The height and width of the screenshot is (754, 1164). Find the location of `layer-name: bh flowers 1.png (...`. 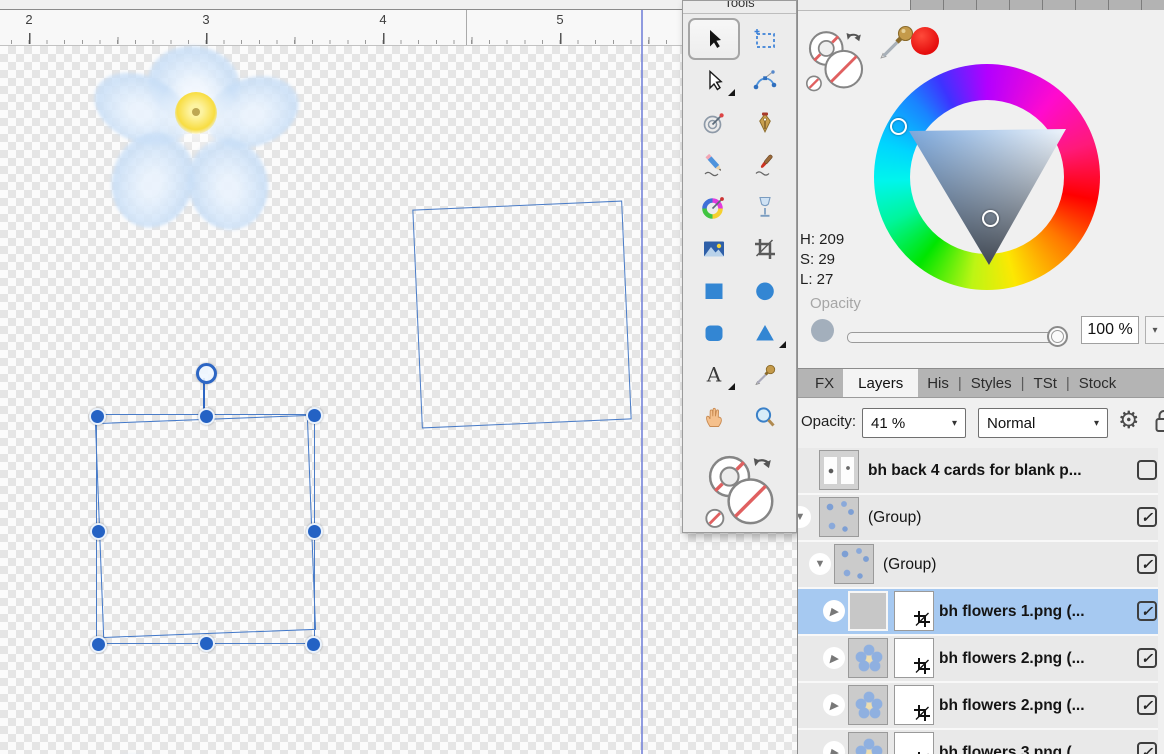

layer-name: bh flowers 1.png (... is located at coordinates (1012, 611).